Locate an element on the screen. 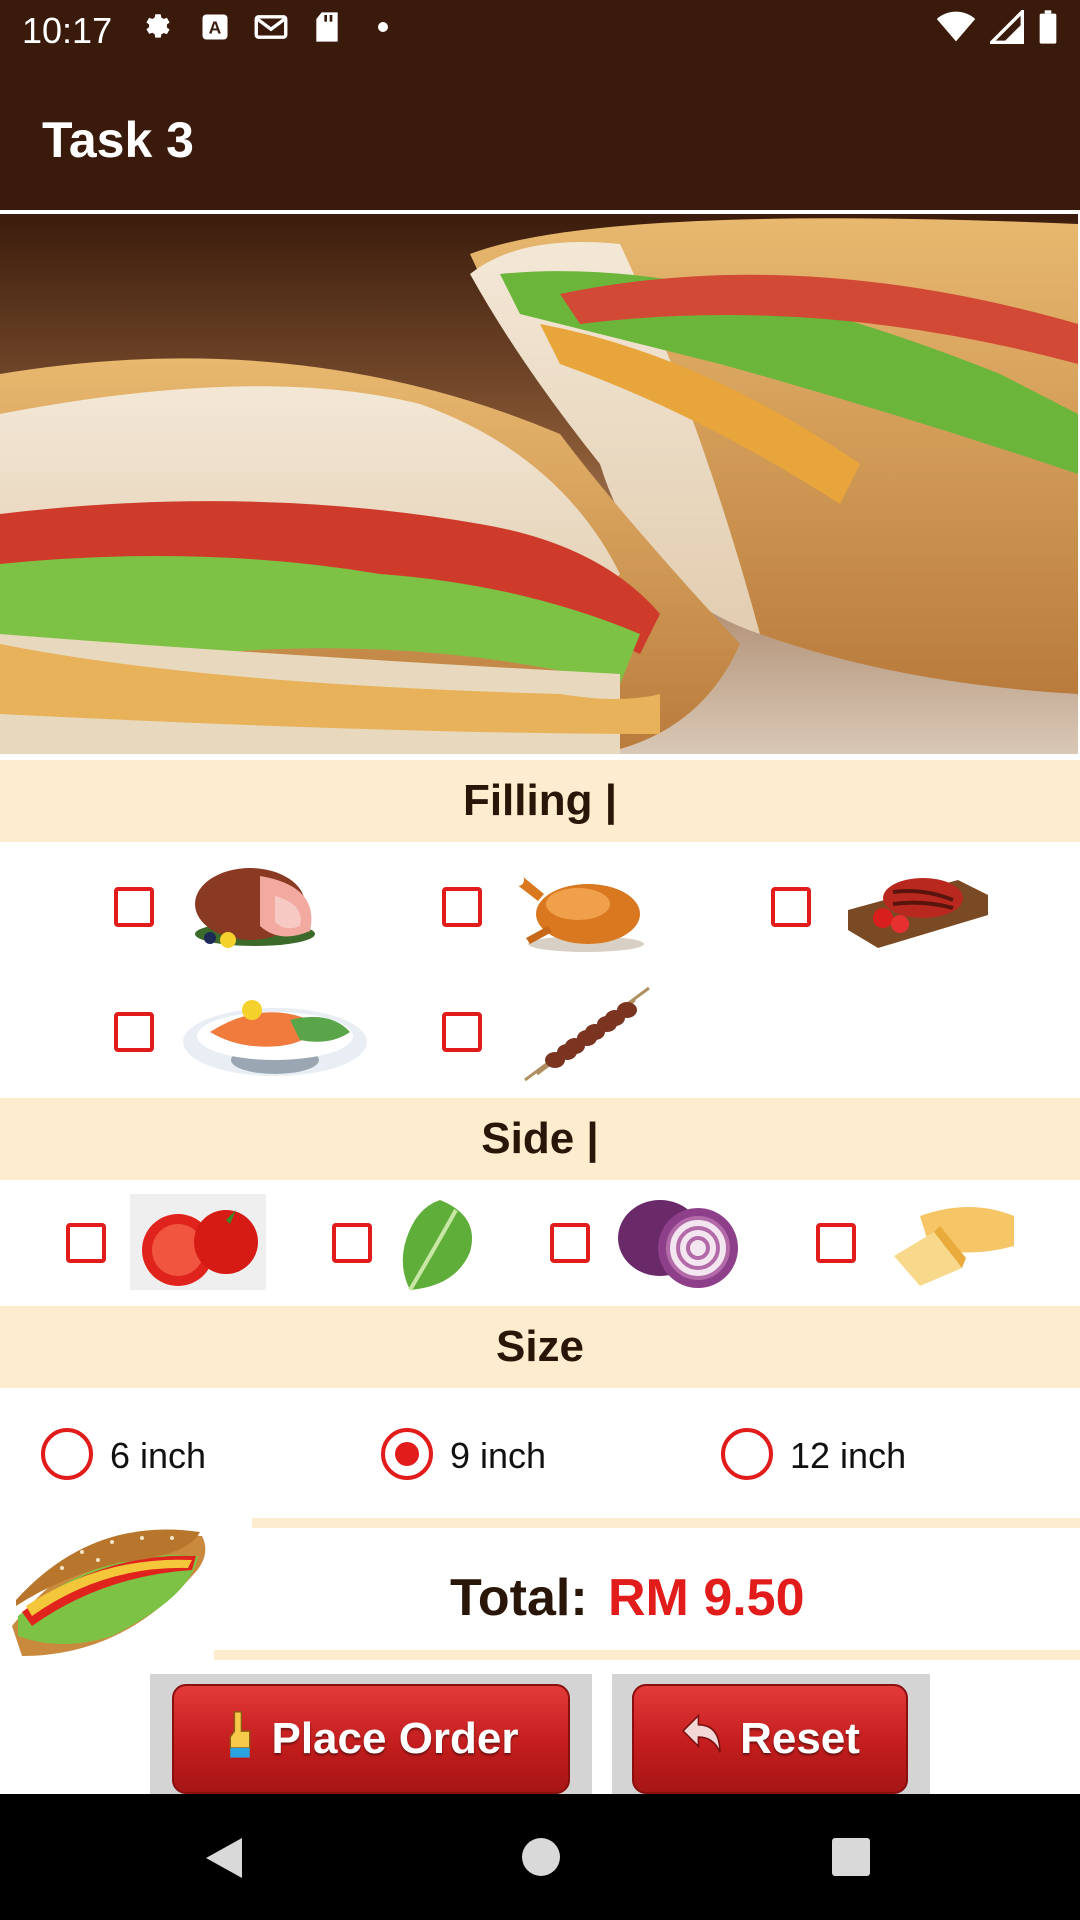 The height and width of the screenshot is (1920, 1080). recents-icon is located at coordinates (851, 1859).